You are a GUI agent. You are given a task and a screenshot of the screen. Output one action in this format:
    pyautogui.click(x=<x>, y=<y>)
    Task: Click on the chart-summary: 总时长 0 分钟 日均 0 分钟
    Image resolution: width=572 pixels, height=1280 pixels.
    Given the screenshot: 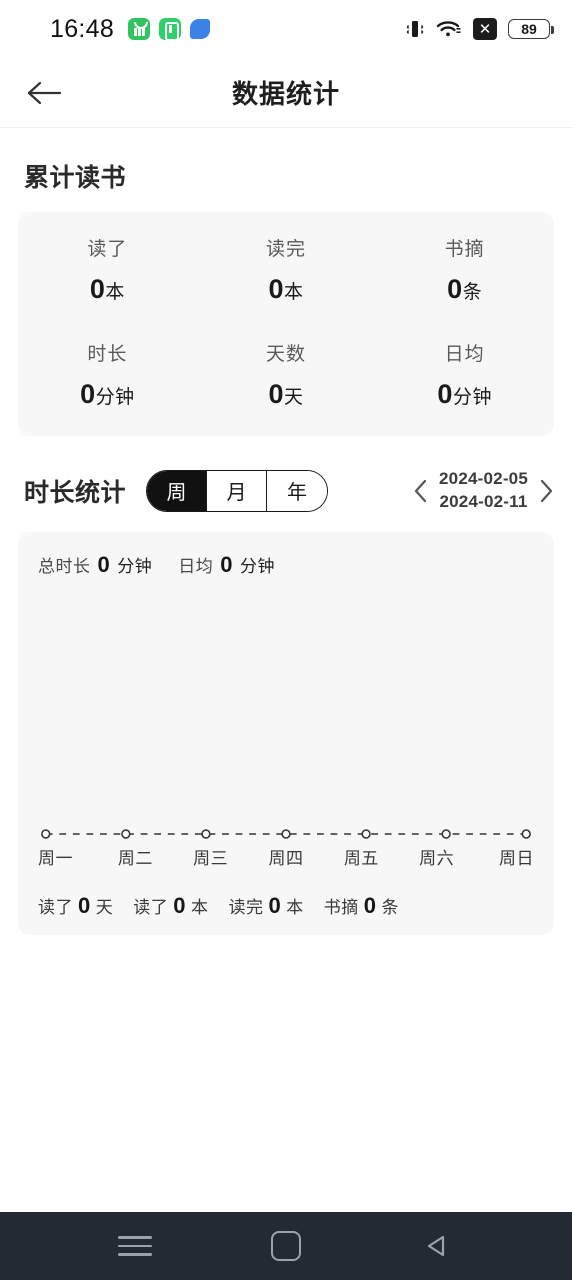 What is the action you would take?
    pyautogui.click(x=286, y=565)
    